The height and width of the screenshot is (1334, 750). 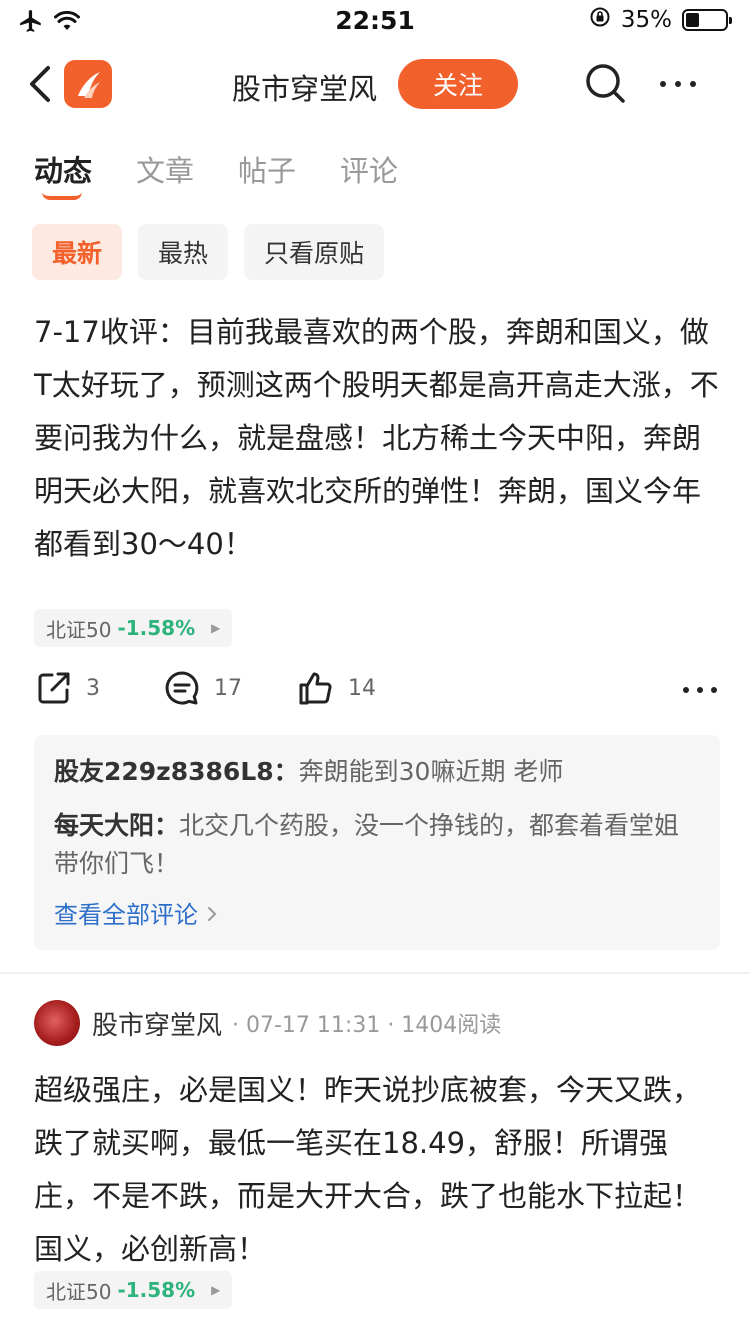 What do you see at coordinates (336, 688) in the screenshot?
I see `like-button: 14` at bounding box center [336, 688].